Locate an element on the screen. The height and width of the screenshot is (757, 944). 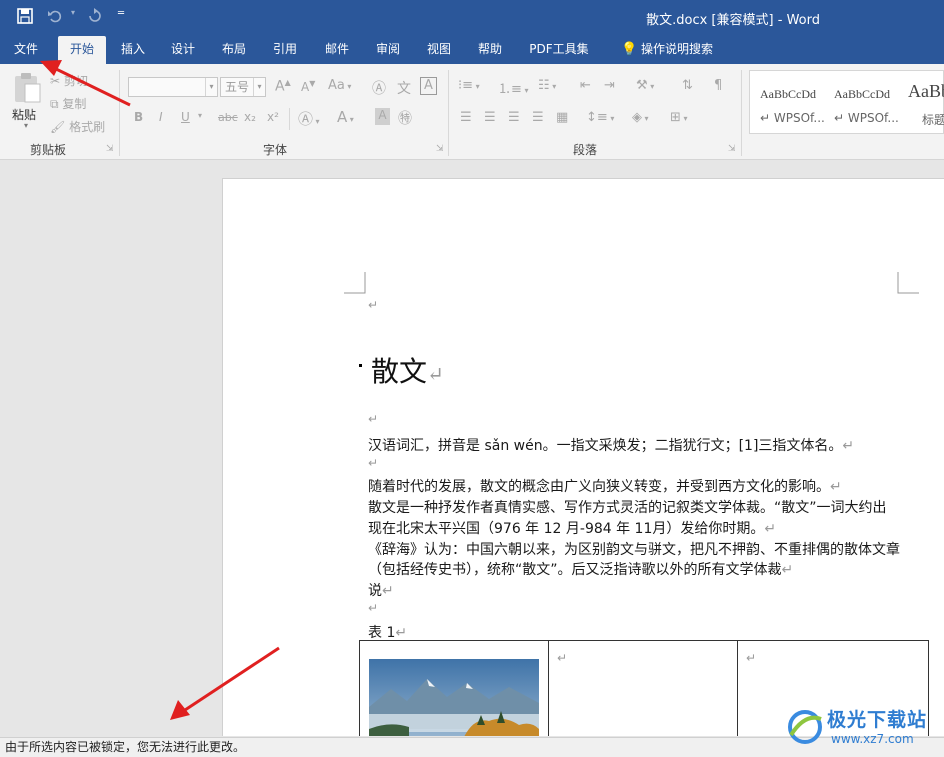
font-size-combo: 五号 ▾ is located at coordinates (243, 87).